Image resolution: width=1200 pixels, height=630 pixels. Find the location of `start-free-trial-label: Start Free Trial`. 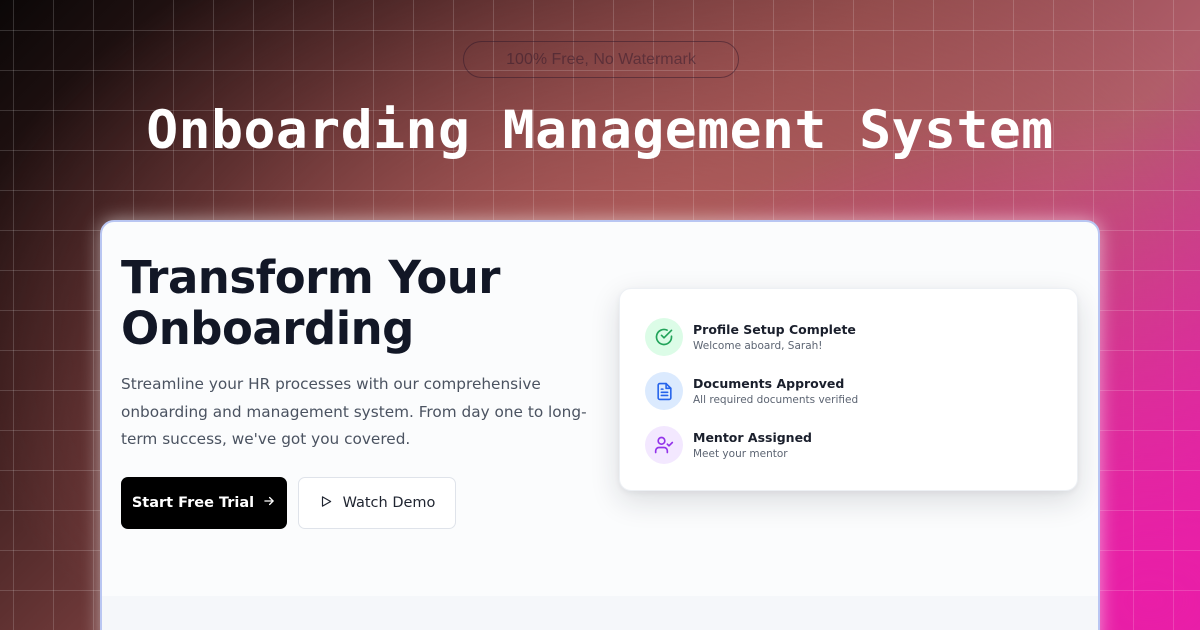

start-free-trial-label: Start Free Trial is located at coordinates (193, 503).